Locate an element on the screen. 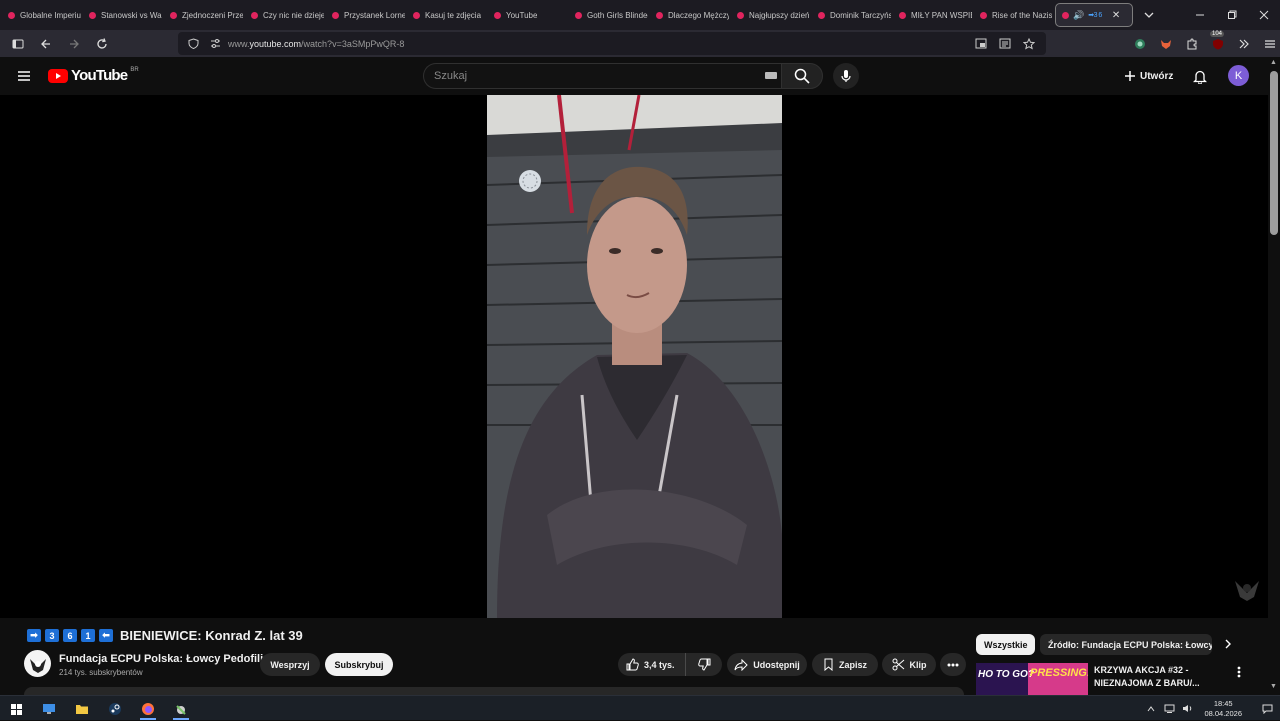  video-title: BIENIEWICE: Konrad Z. lat 39 is located at coordinates (211, 635).